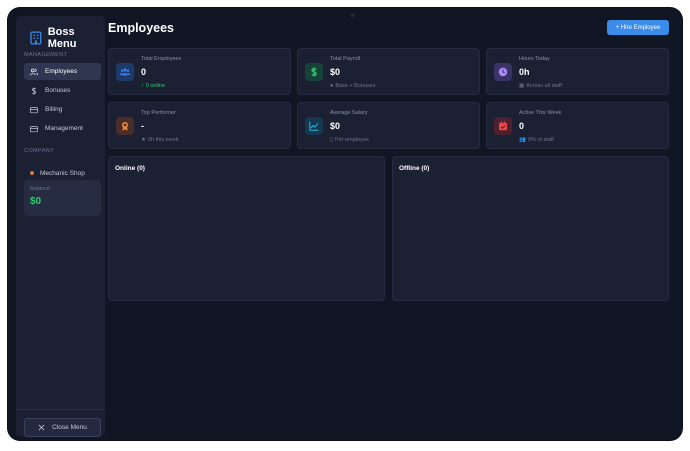  Describe the element at coordinates (163, 140) in the screenshot. I see `stat-sub-text: 0h this week` at that location.